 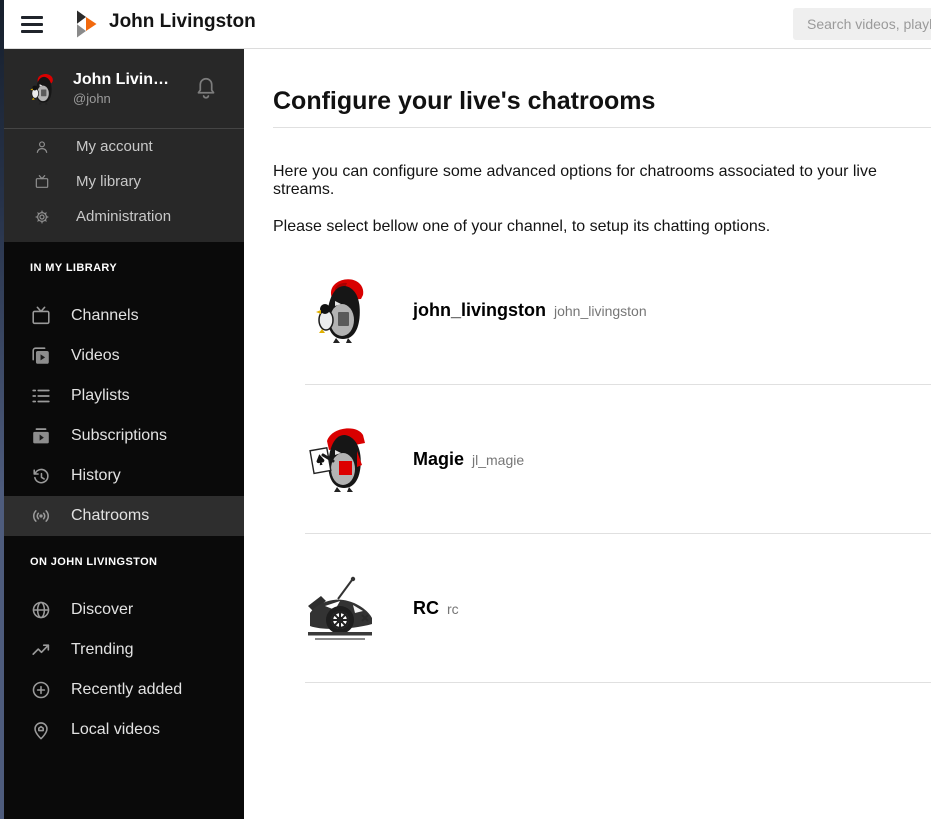 I want to click on top-header: John Livingston, so click(x=467, y=24).